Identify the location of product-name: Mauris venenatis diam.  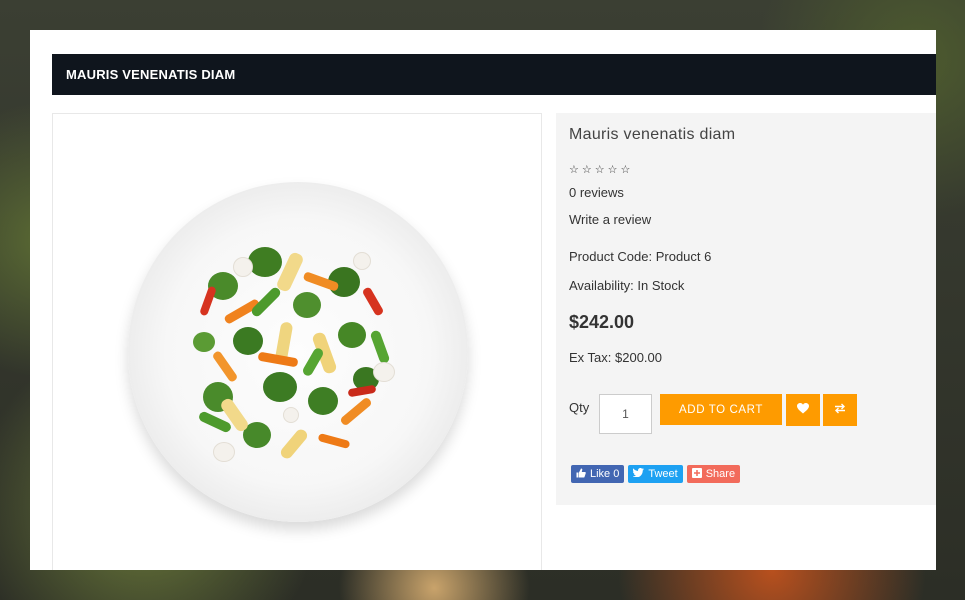
(652, 134).